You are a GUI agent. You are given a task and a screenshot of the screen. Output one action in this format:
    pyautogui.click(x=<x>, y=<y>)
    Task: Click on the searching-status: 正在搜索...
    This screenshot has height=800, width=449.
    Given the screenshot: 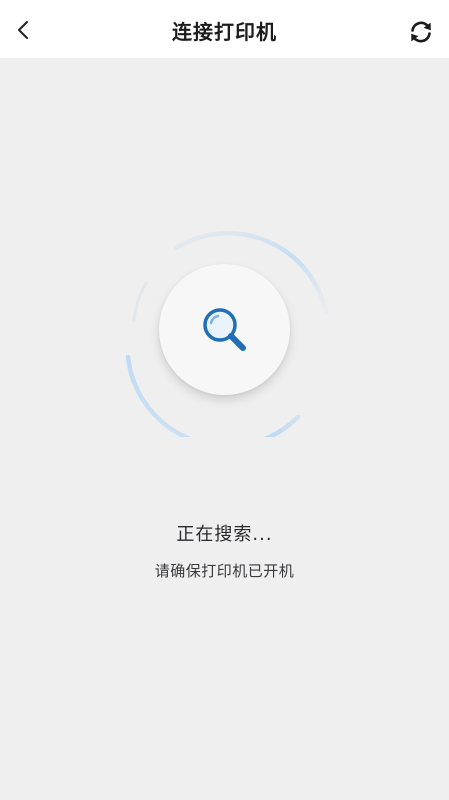 What is the action you would take?
    pyautogui.click(x=224, y=534)
    